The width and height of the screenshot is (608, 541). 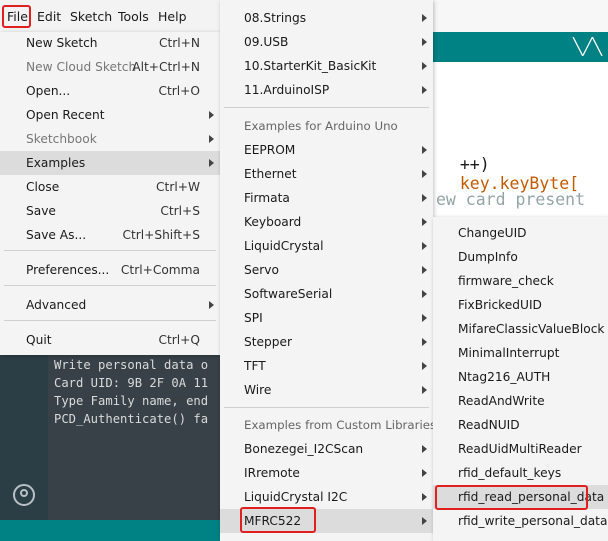 What do you see at coordinates (326, 342) in the screenshot?
I see `menu-item-example: Stepper` at bounding box center [326, 342].